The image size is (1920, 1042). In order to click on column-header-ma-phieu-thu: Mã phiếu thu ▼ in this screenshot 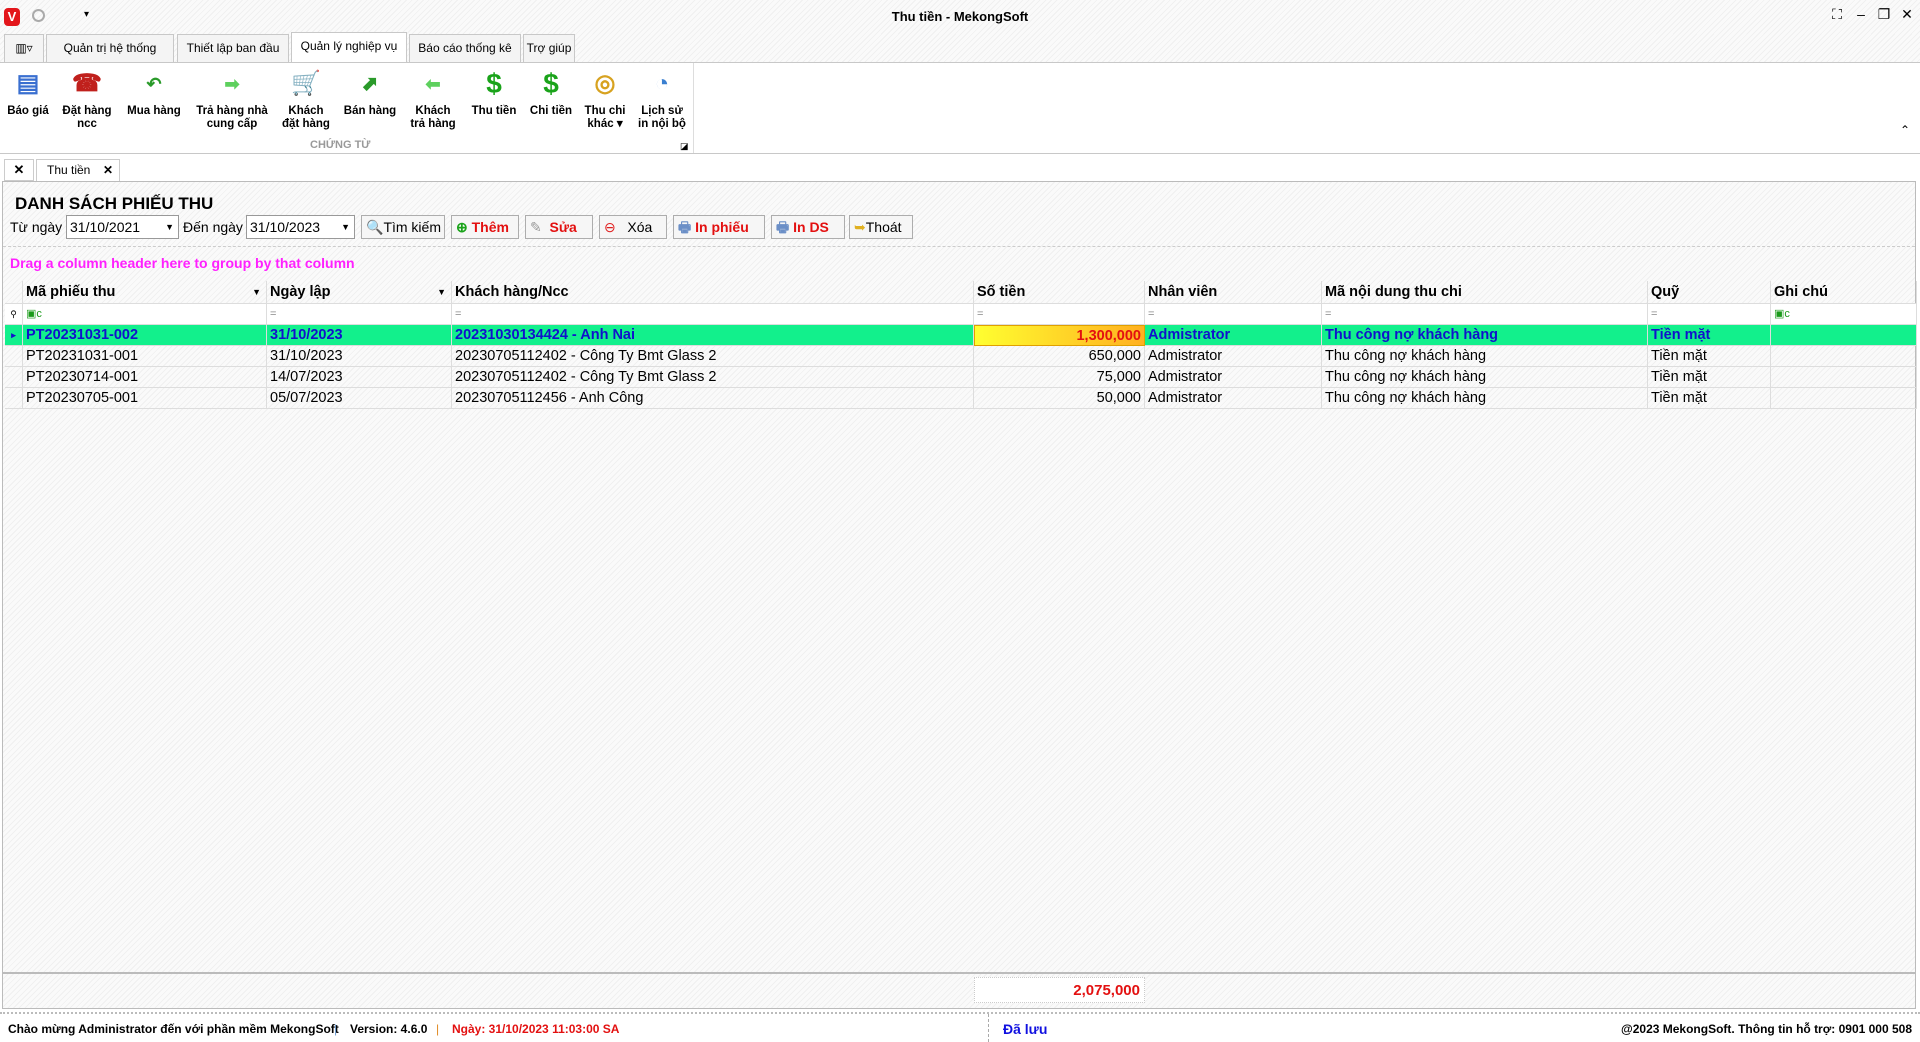, I will do `click(145, 292)`.